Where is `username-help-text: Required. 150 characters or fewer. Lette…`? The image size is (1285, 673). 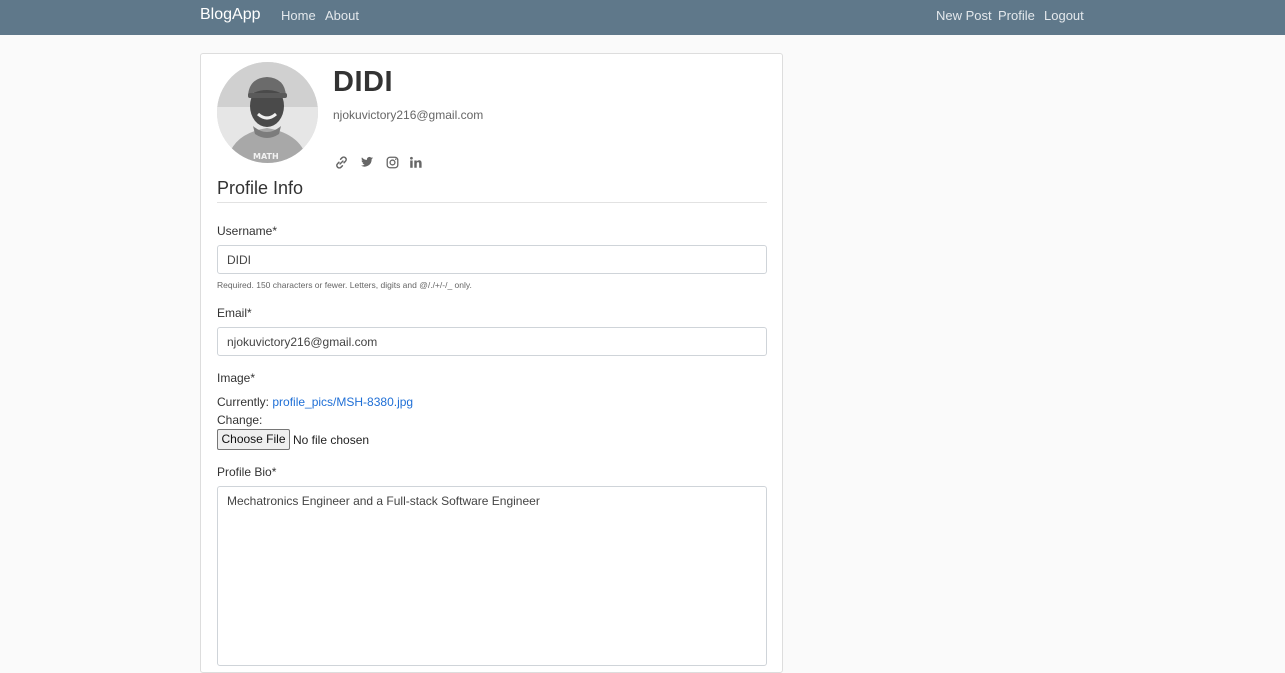
username-help-text: Required. 150 characters or fewer. Lette… is located at coordinates (344, 285).